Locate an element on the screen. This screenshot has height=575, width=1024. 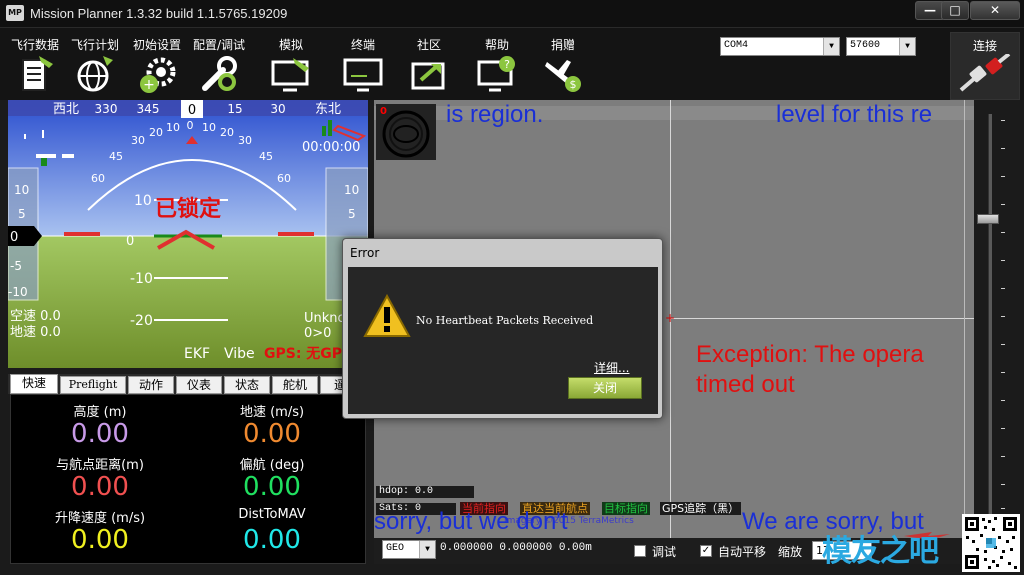
maximize-button: □ is located at coordinates (955, 10).